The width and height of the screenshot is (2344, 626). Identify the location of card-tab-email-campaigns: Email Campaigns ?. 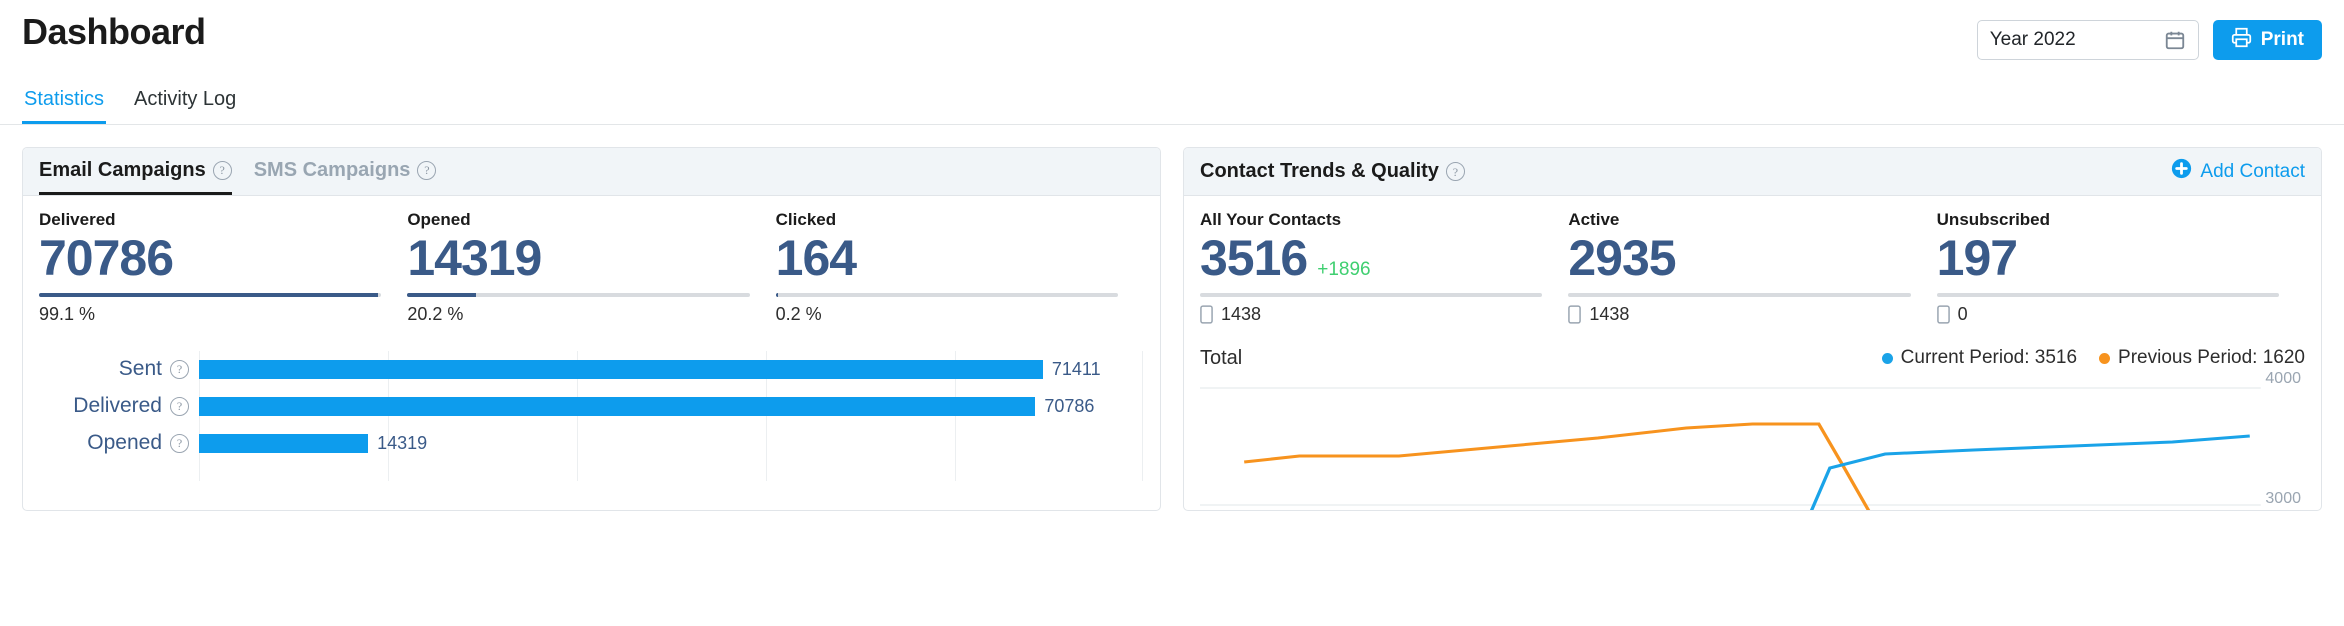
(135, 171).